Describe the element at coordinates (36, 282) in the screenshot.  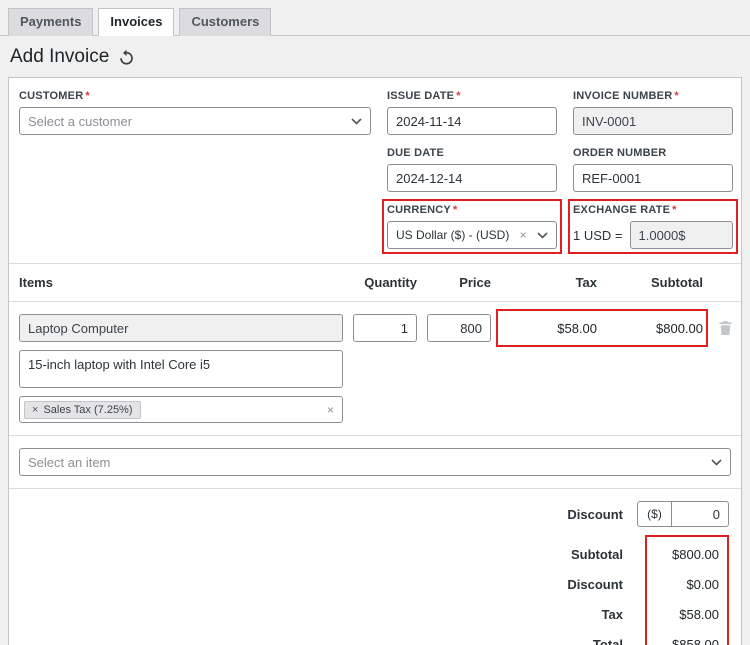
I see `items-header-label: Items` at that location.